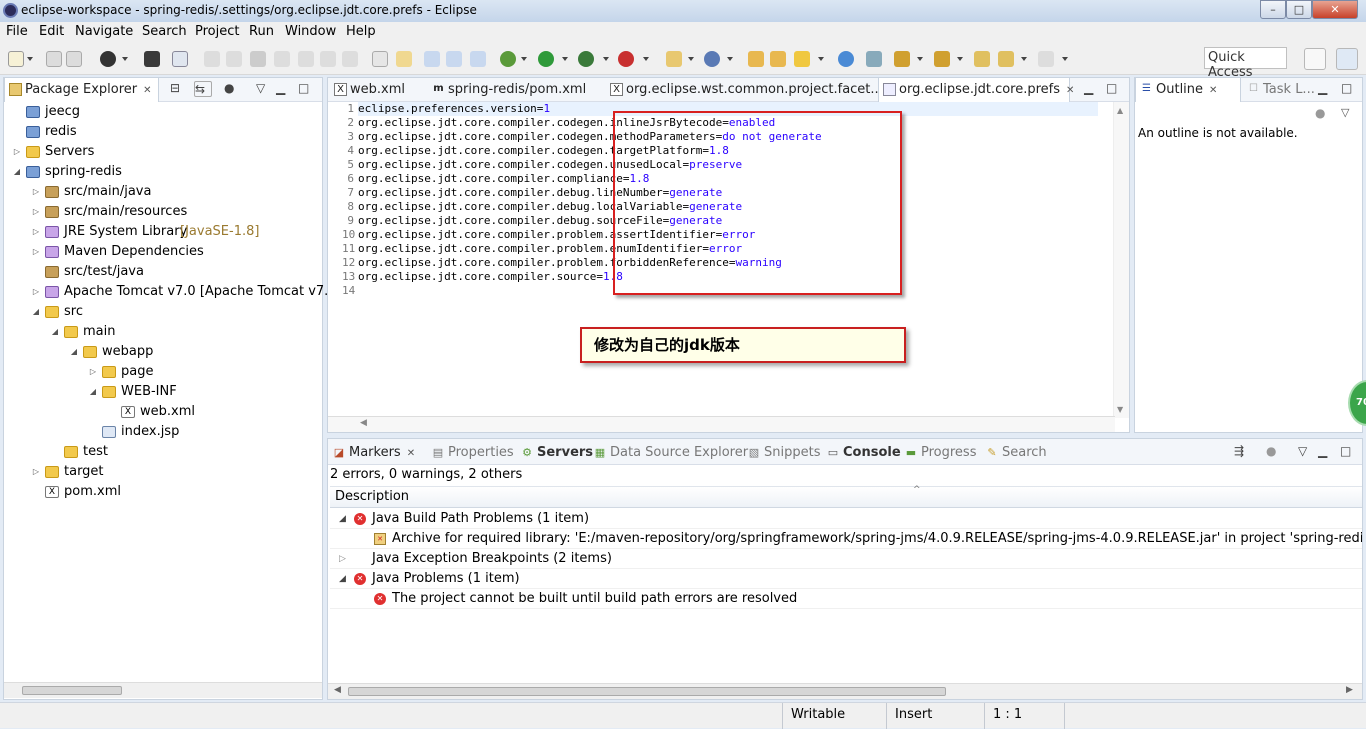 This screenshot has height=729, width=1366. I want to click on terminate-icon, so click(258, 59).